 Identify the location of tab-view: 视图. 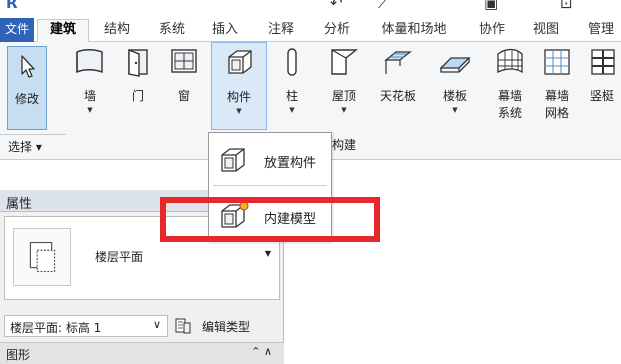
(546, 31).